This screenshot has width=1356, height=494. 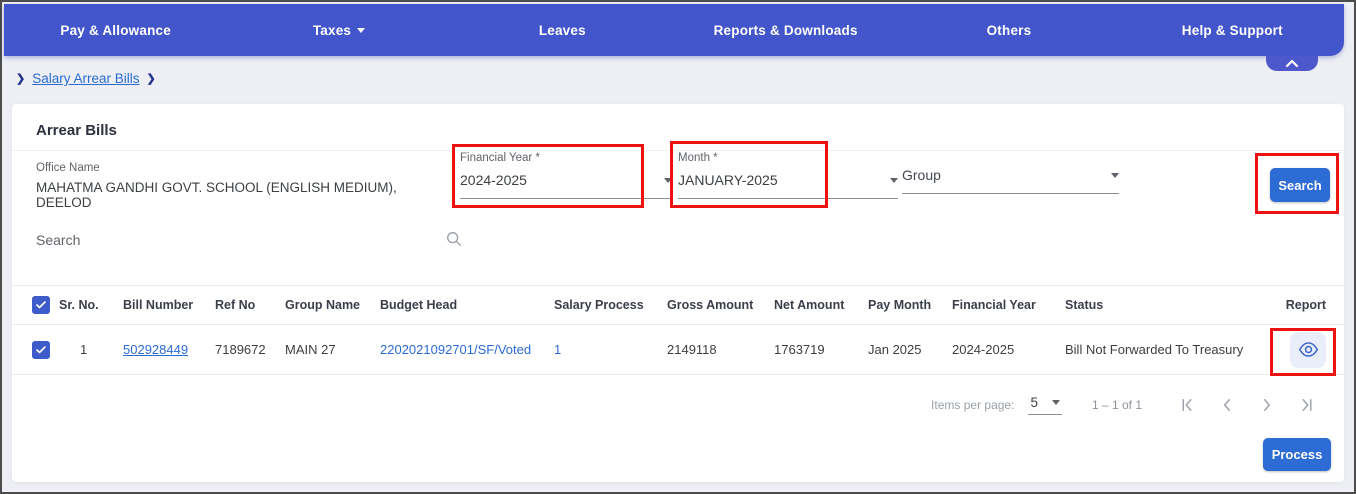 I want to click on chevron-down-icon, so click(x=361, y=30).